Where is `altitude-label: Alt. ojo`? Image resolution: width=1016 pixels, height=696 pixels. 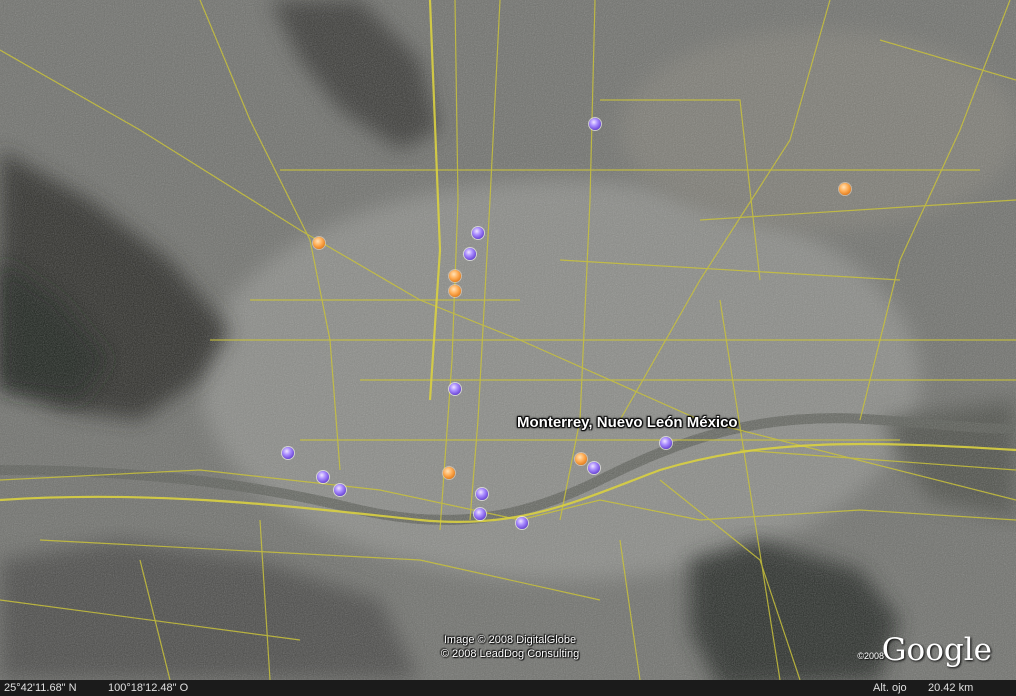 altitude-label: Alt. ojo is located at coordinates (890, 688).